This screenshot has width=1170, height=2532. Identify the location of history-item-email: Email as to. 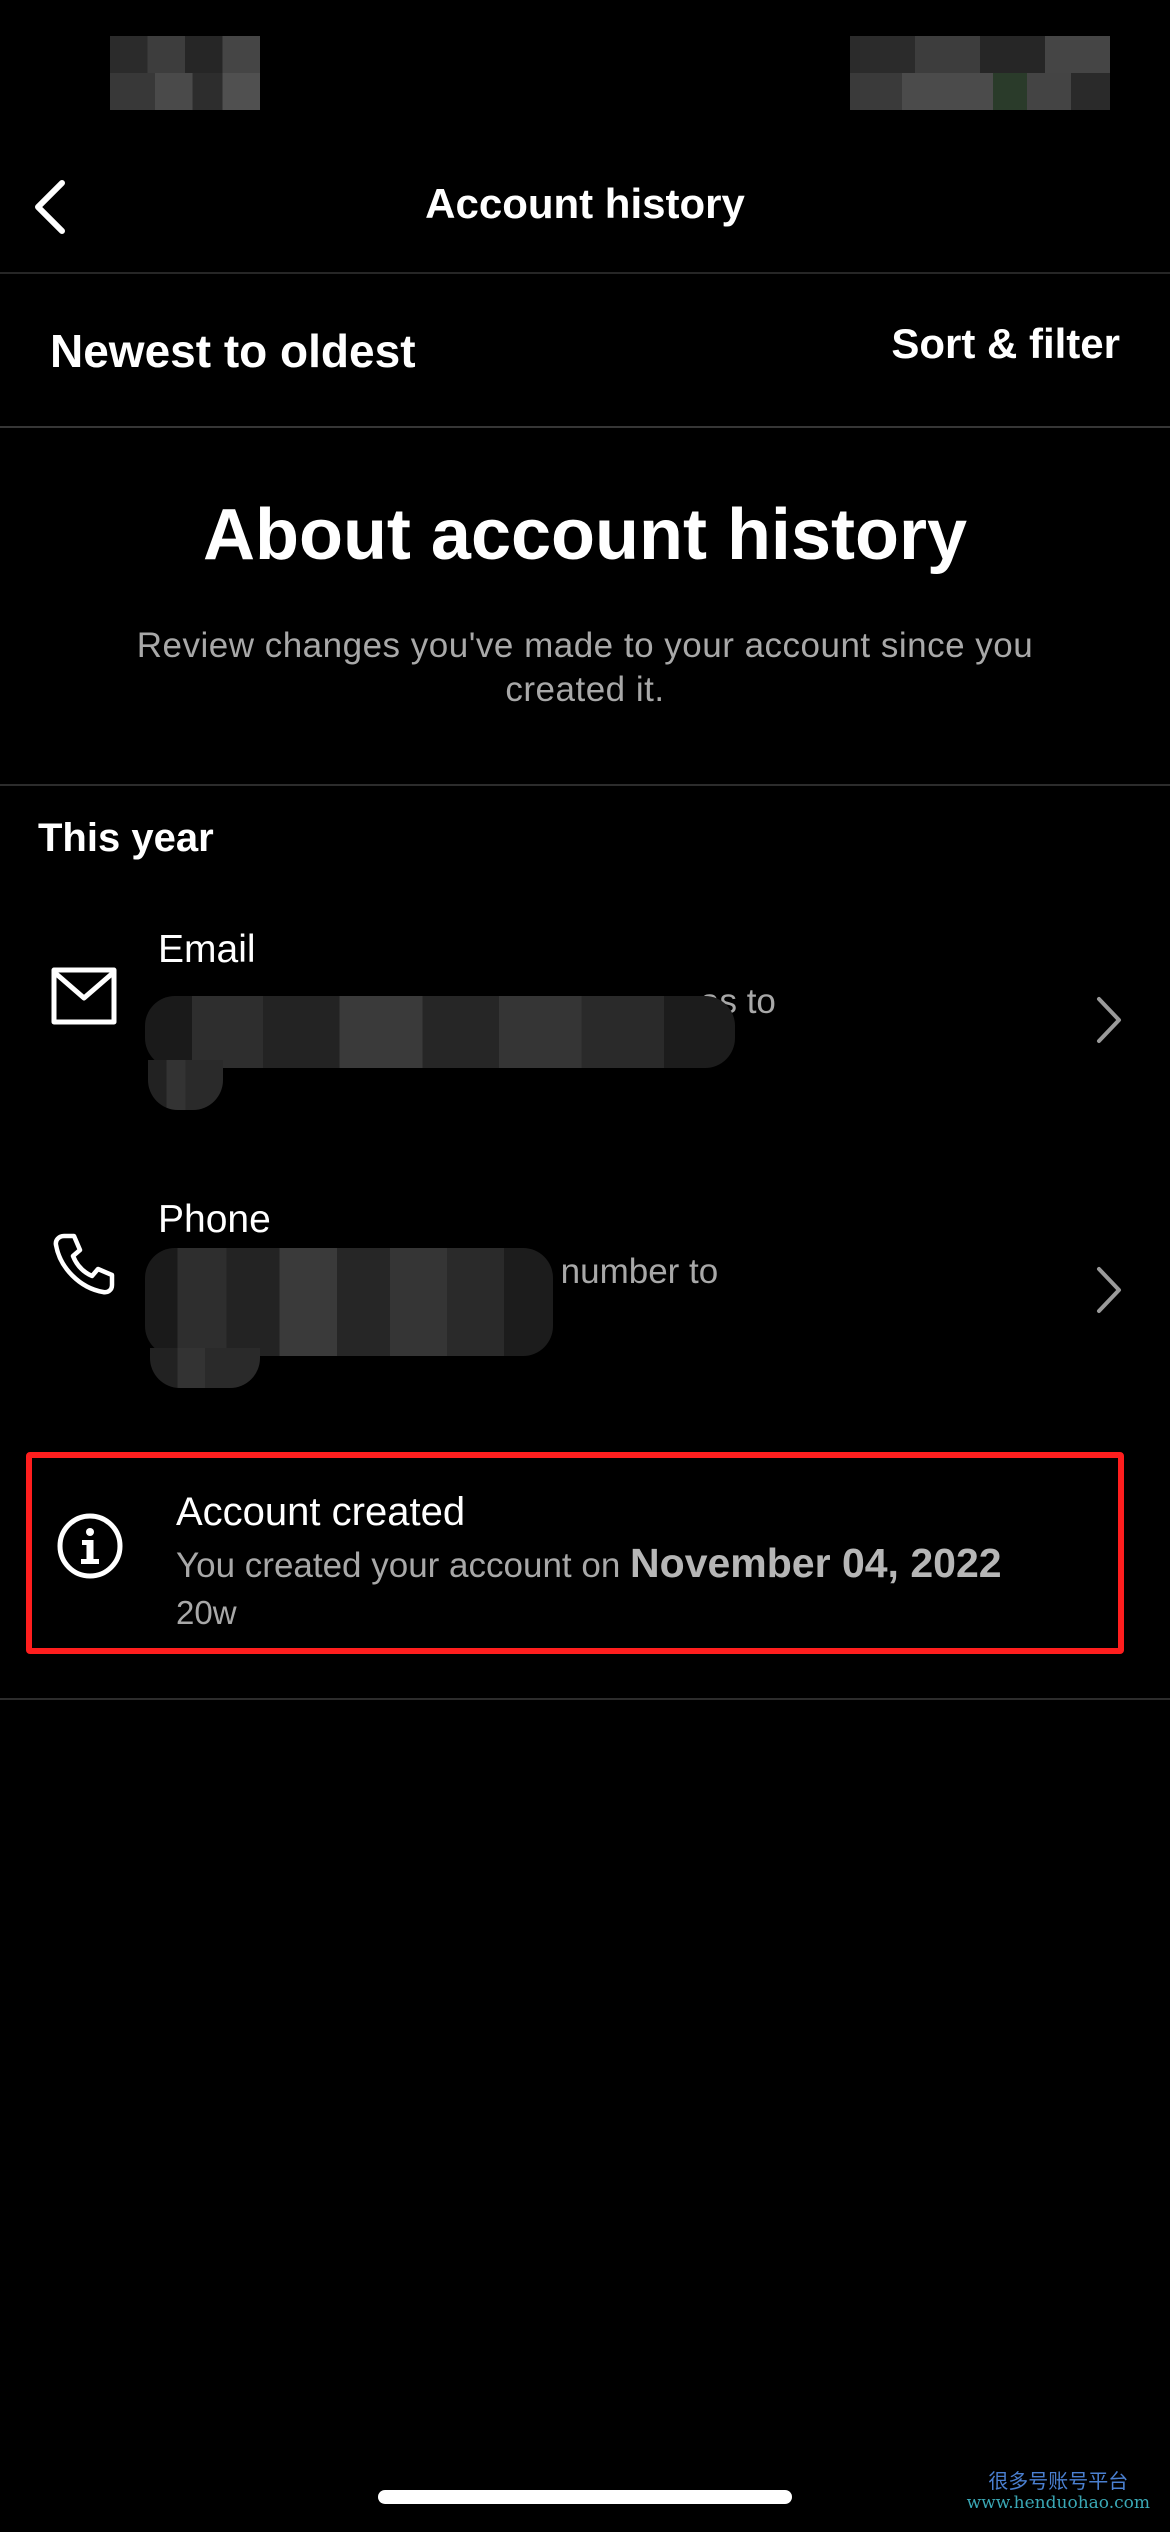
(585, 1015).